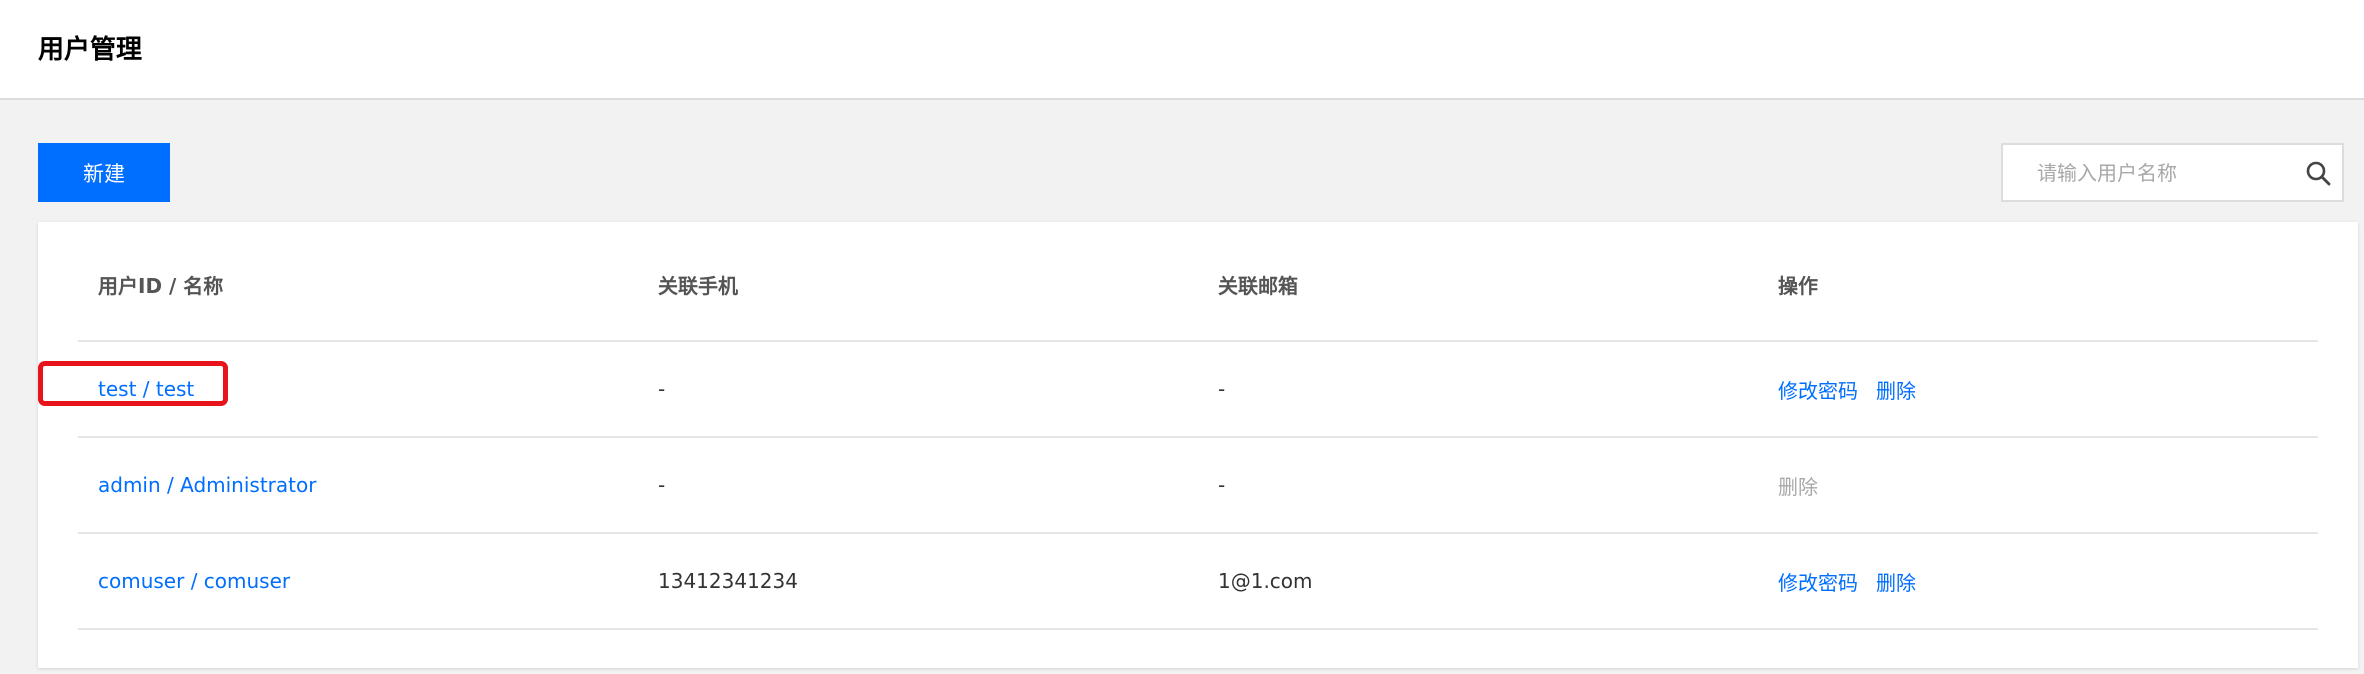 The height and width of the screenshot is (674, 2364). What do you see at coordinates (1798, 486) in the screenshot?
I see `delete-link-disabled: 删除` at bounding box center [1798, 486].